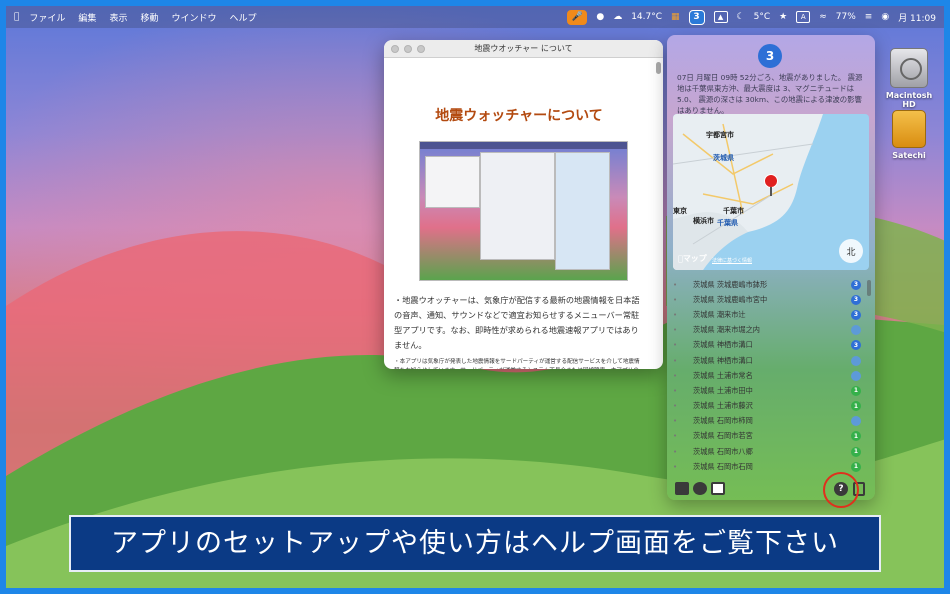 This screenshot has width=950, height=594. Describe the element at coordinates (149, 17) in the screenshot. I see `menu-go: 移動` at that location.